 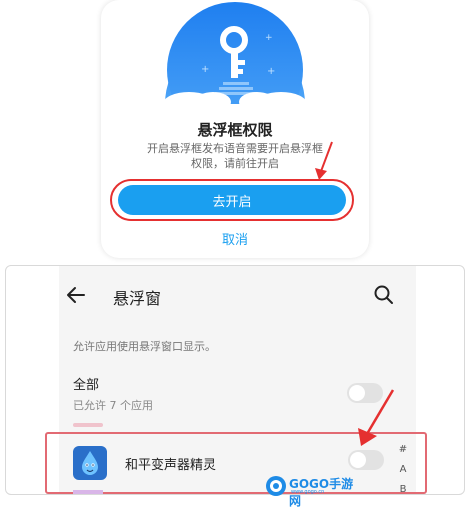 What do you see at coordinates (358, 460) in the screenshot?
I see `toggle-knob` at bounding box center [358, 460].